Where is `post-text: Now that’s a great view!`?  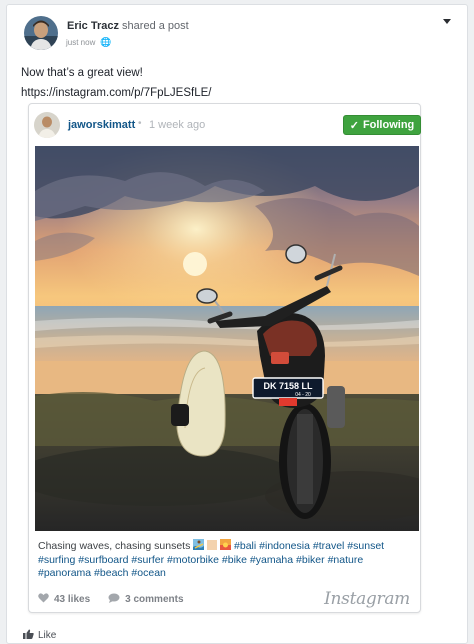 post-text: Now that’s a great view! is located at coordinates (82, 73).